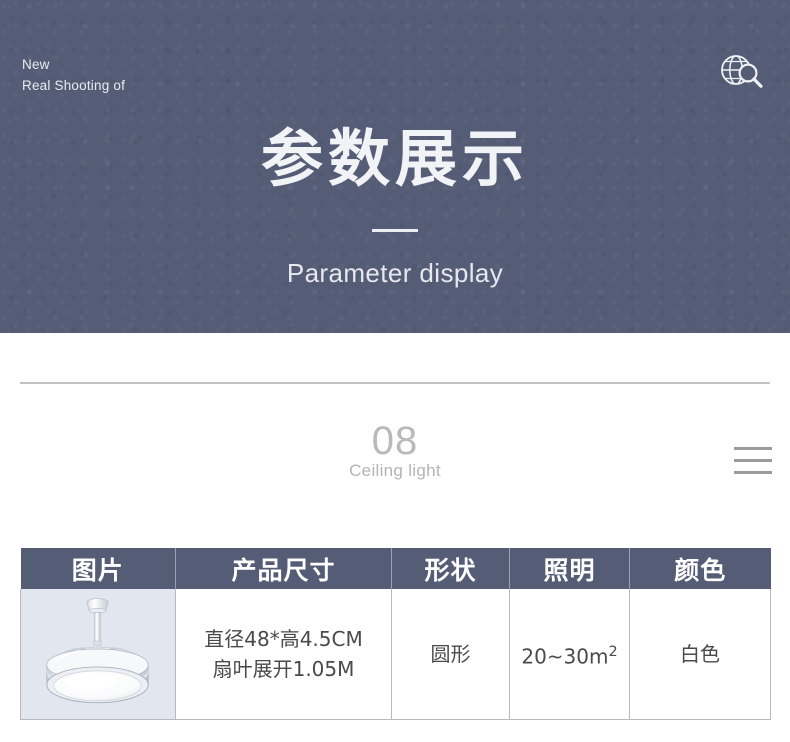 The image size is (790, 742). Describe the element at coordinates (394, 158) in the screenshot. I see `page-title: 参数展示` at that location.